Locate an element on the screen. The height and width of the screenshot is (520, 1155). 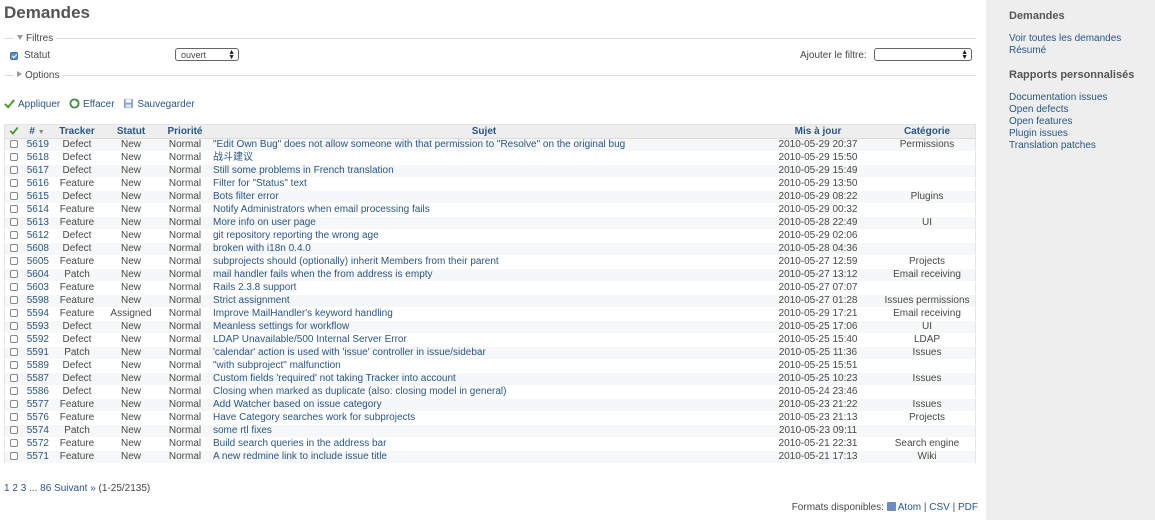
issue-id-link: 5604 is located at coordinates (38, 274).